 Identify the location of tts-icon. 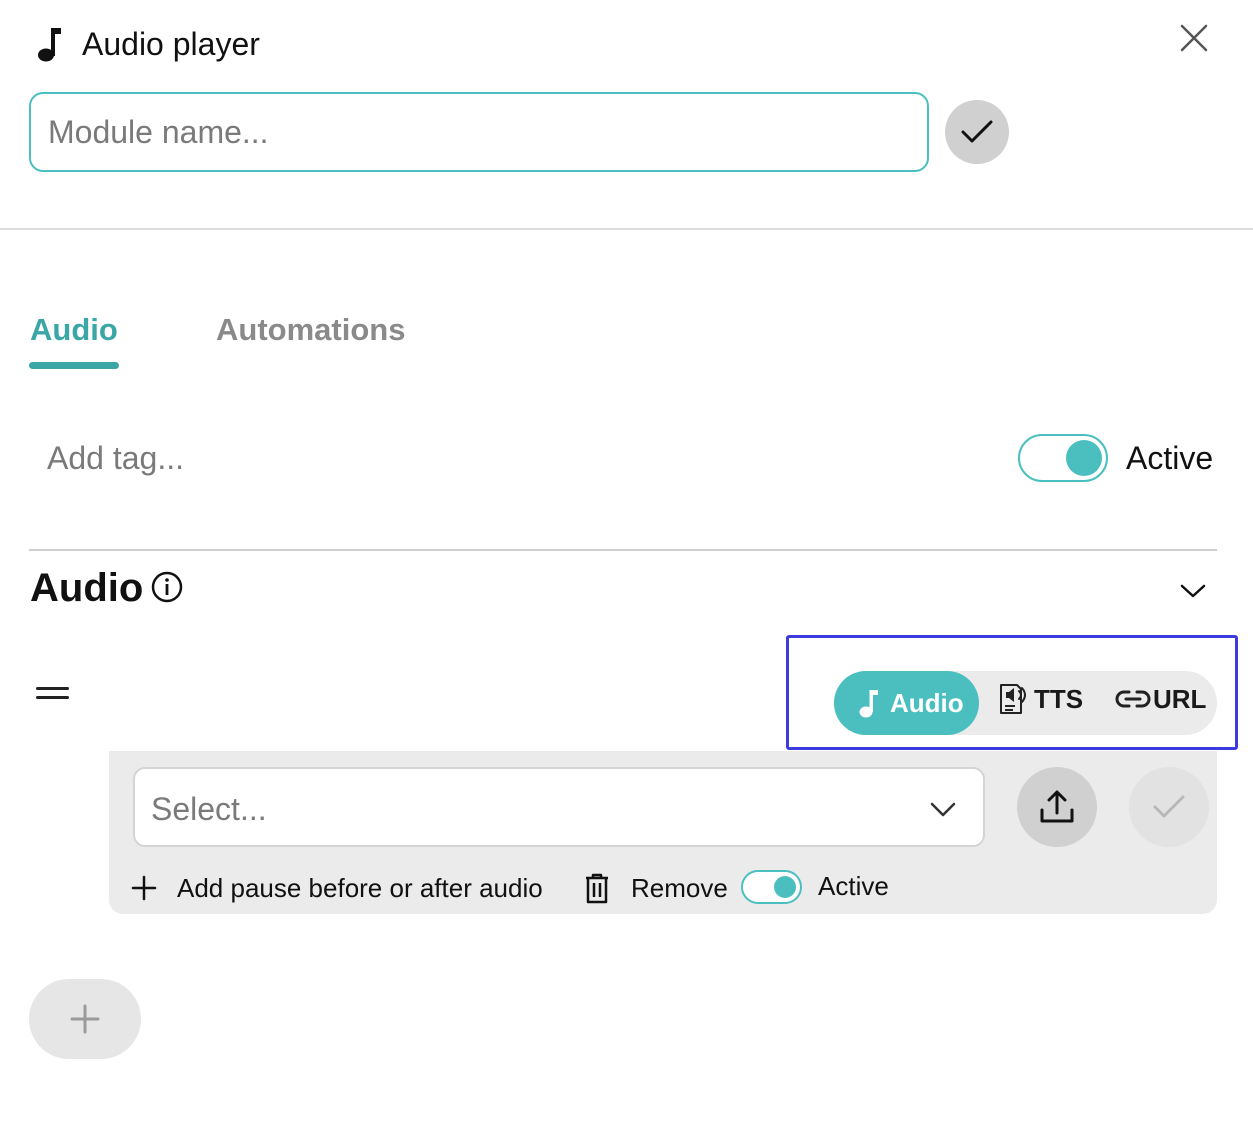
(1013, 699).